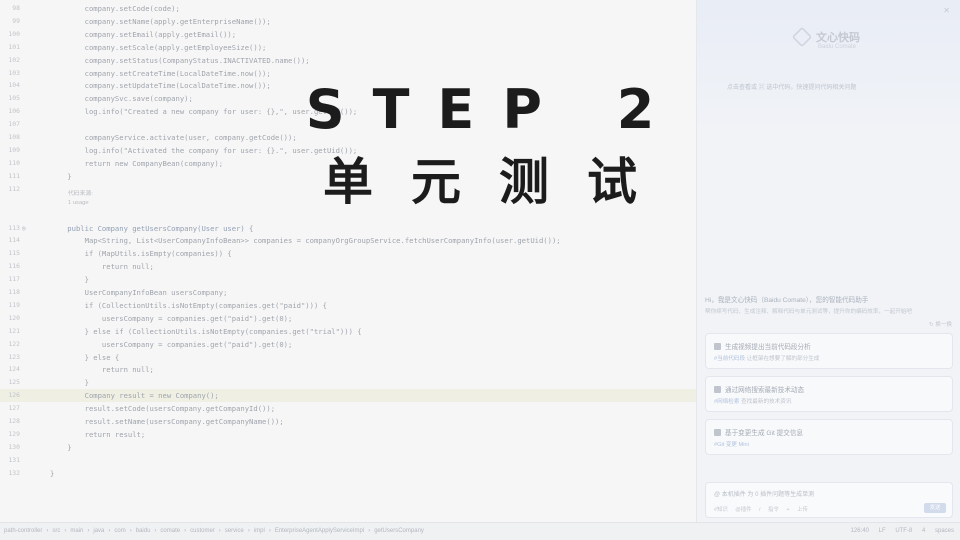  Describe the element at coordinates (11, 189) in the screenshot. I see `line-number: 112` at that location.